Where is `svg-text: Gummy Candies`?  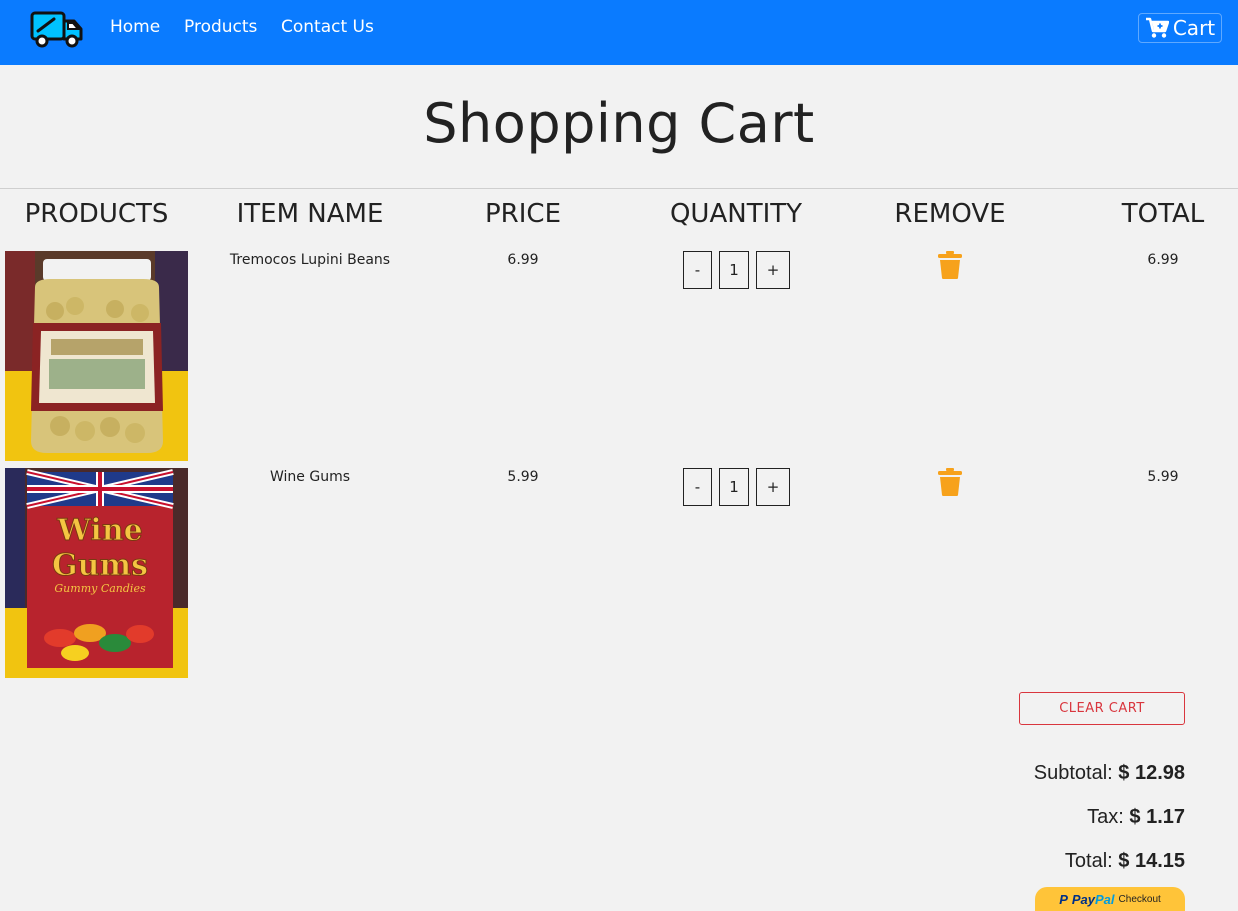 svg-text: Gummy Candies is located at coordinates (100, 588).